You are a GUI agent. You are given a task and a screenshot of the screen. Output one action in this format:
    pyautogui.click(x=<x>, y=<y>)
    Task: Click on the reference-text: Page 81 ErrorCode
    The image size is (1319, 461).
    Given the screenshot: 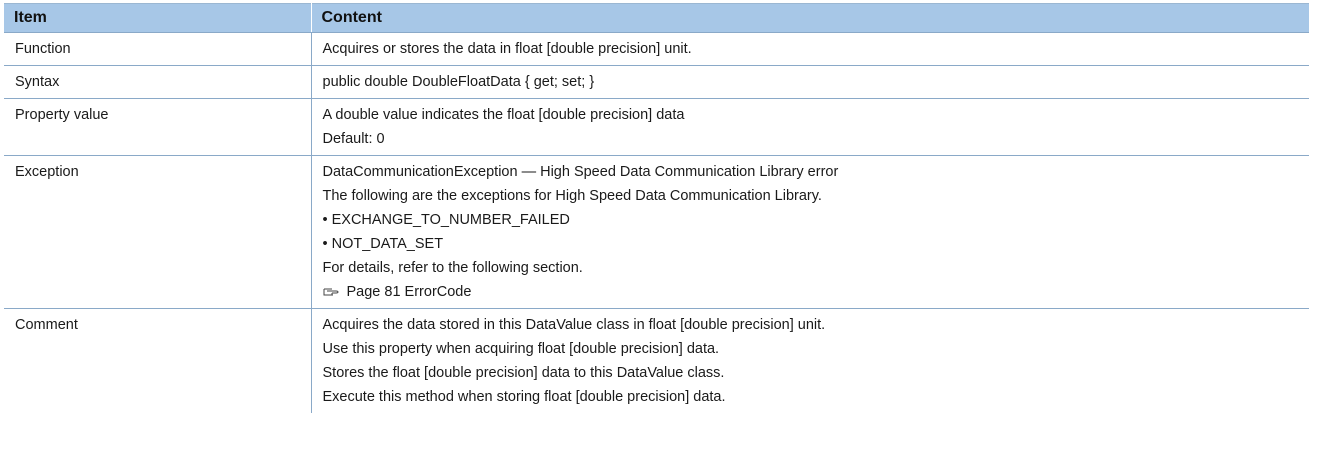 What is the action you would take?
    pyautogui.click(x=409, y=292)
    